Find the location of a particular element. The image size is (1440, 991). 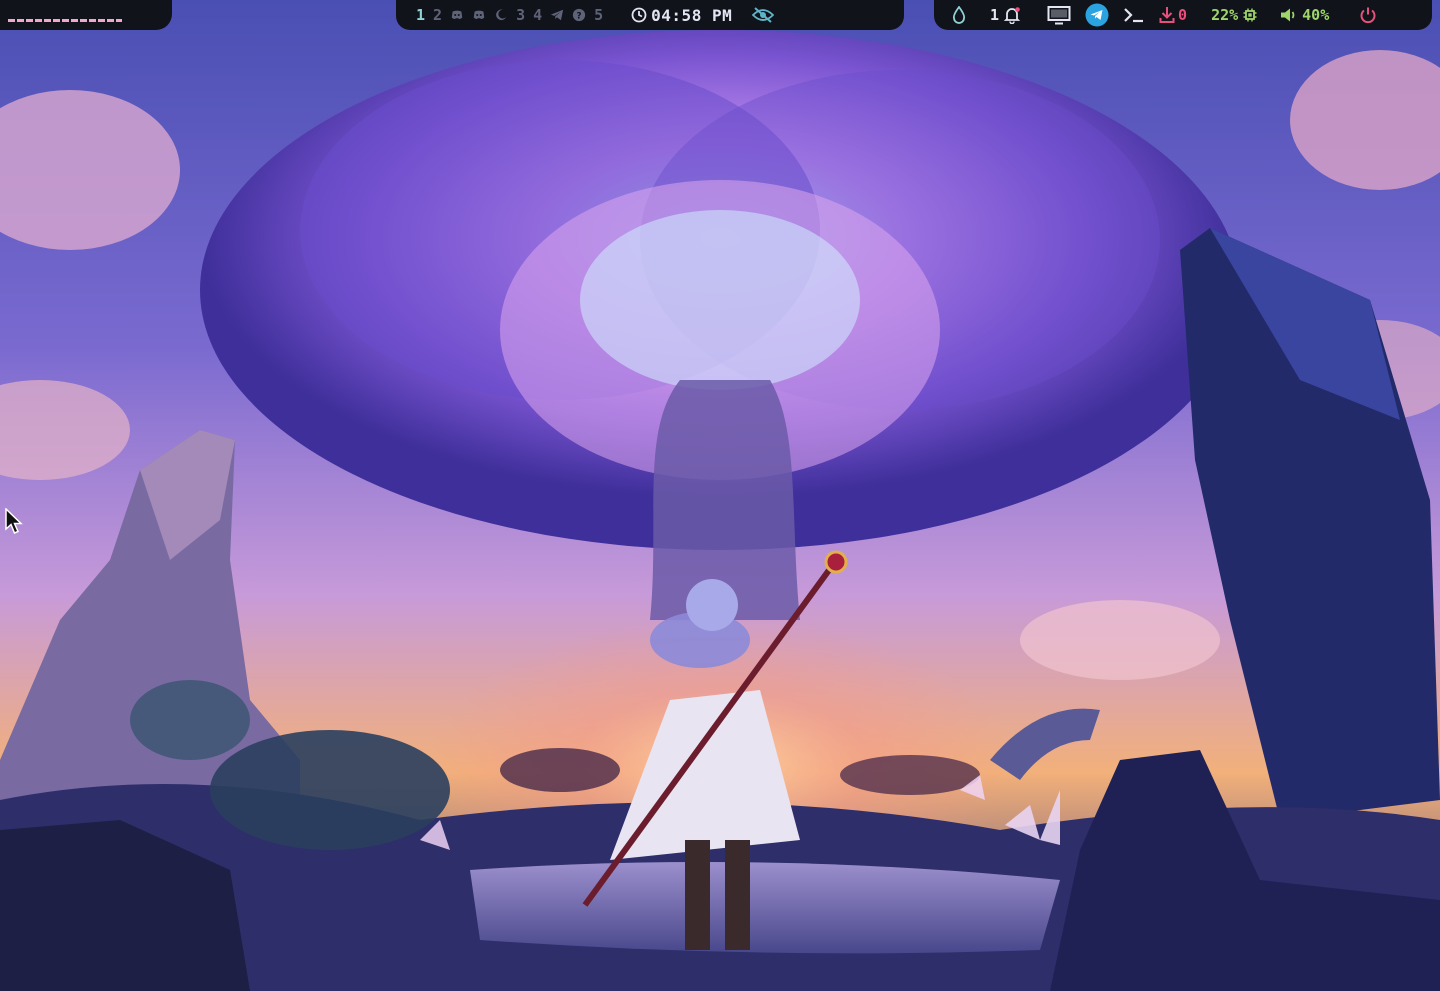

cpu-usage: 22% is located at coordinates (1234, 15).